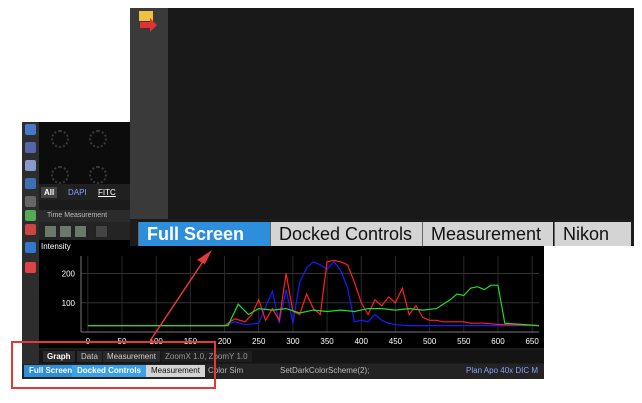 The height and width of the screenshot is (403, 642). Describe the element at coordinates (149, 23) in the screenshot. I see `exit-icon` at that location.